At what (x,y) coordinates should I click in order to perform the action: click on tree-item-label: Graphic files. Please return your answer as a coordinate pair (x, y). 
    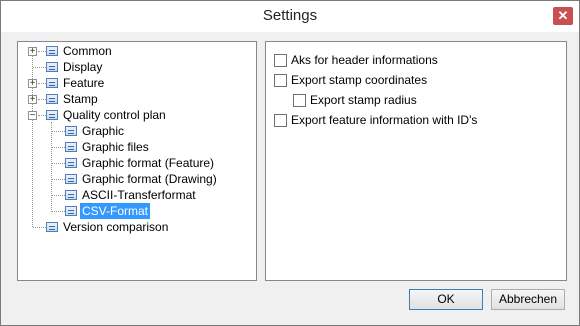
    Looking at the image, I should click on (115, 147).